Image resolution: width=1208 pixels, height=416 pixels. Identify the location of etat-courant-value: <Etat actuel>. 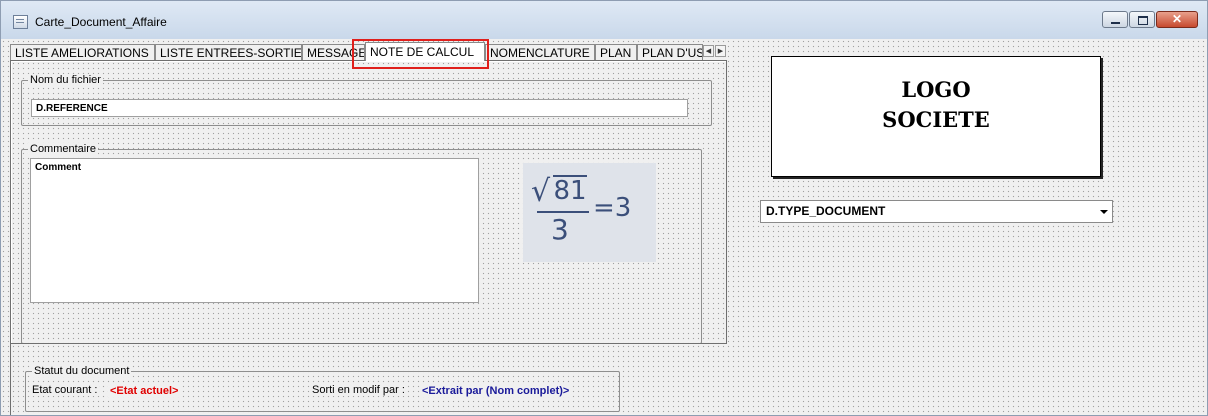
(144, 391).